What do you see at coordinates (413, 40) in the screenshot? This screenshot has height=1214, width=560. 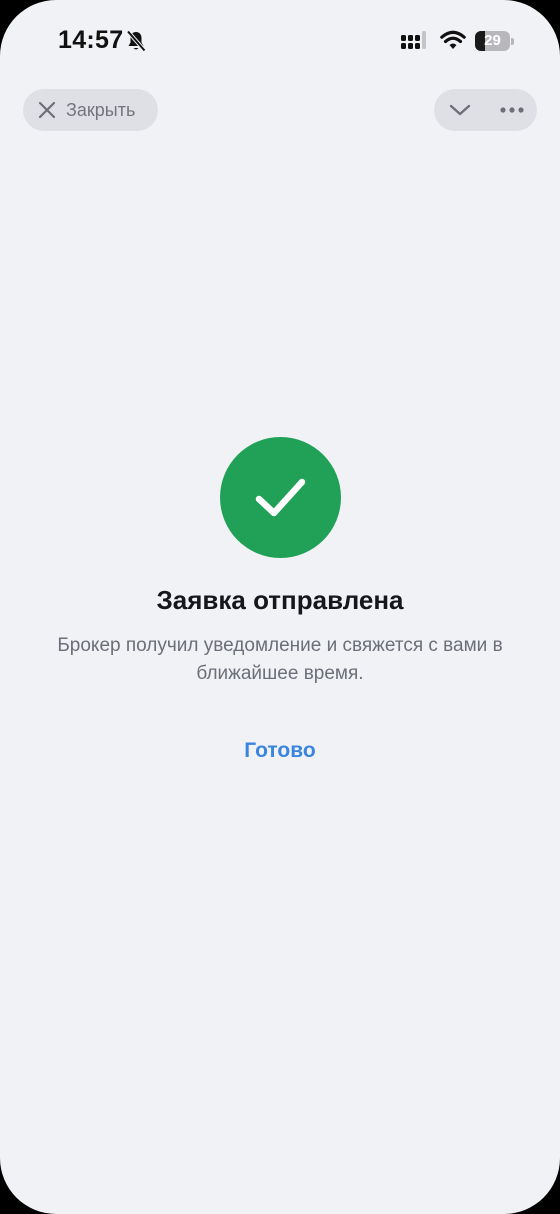 I see `signal-icon` at bounding box center [413, 40].